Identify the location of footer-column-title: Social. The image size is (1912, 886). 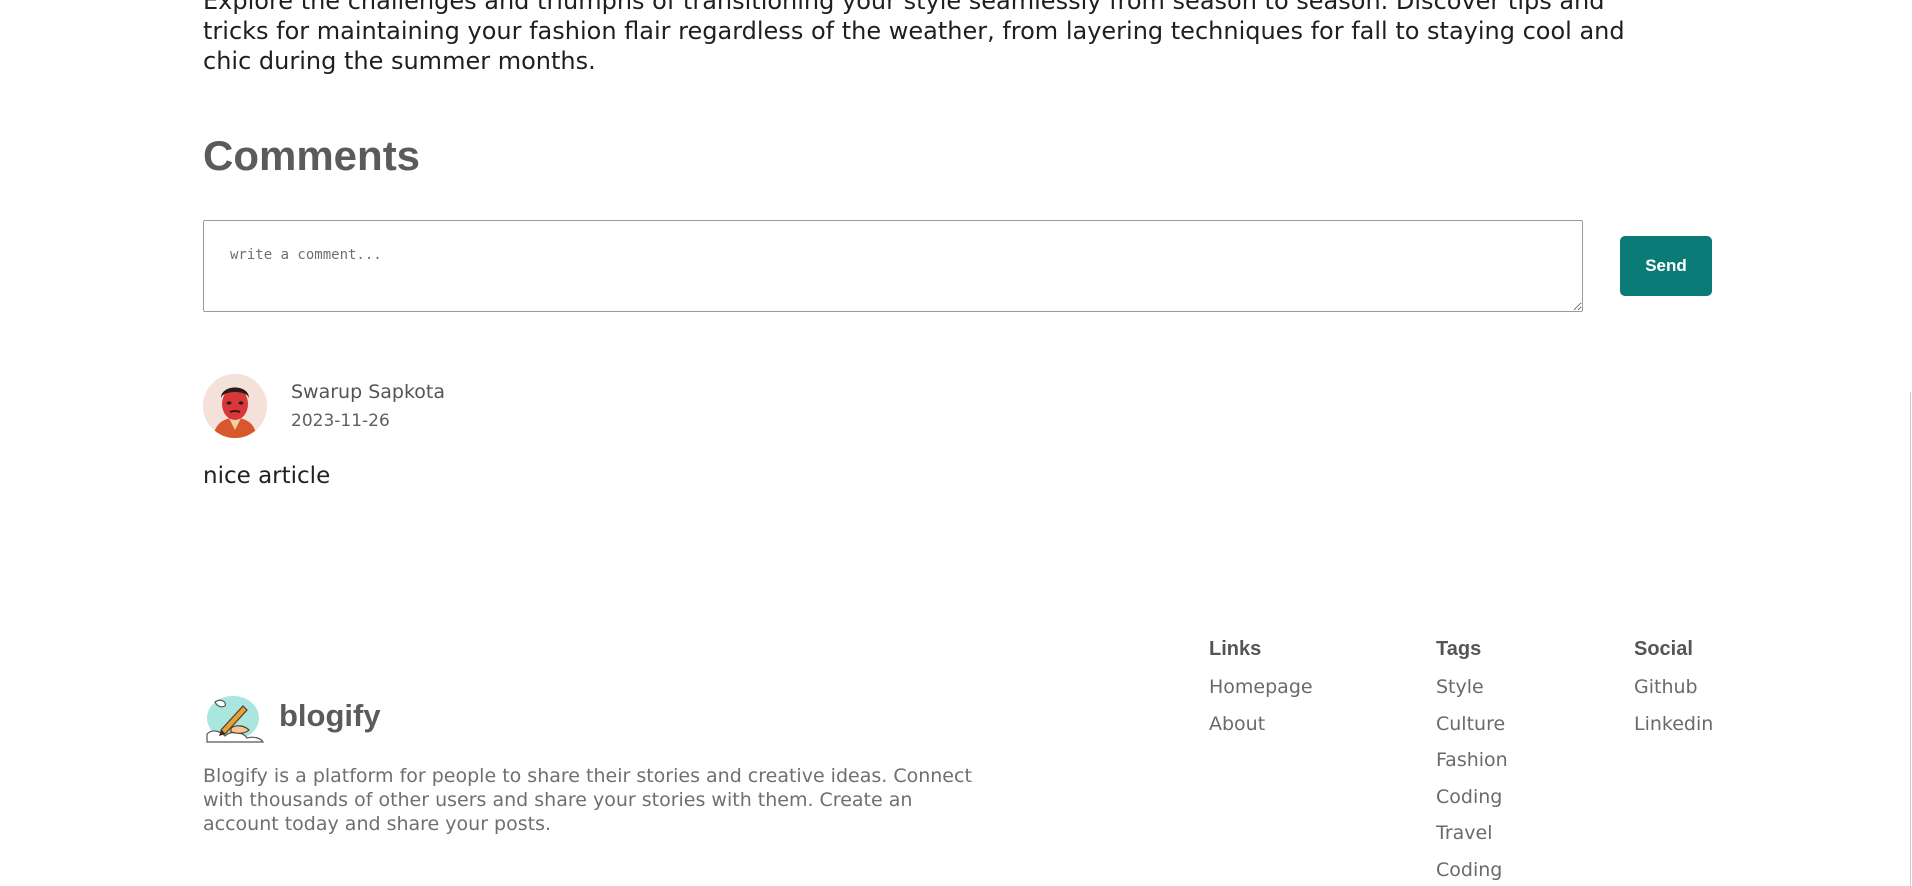
(1663, 649).